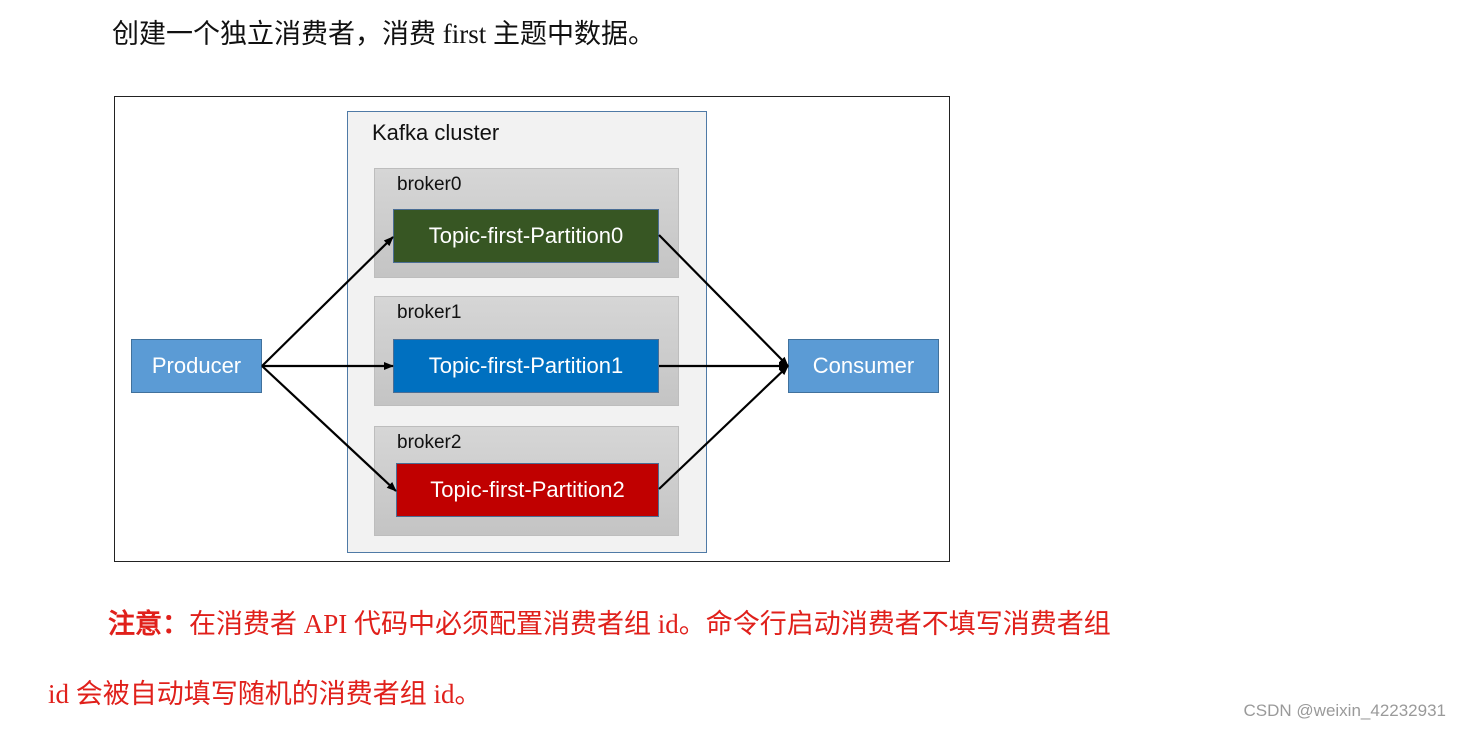  I want to click on consumer-node: Consumer, so click(863, 366).